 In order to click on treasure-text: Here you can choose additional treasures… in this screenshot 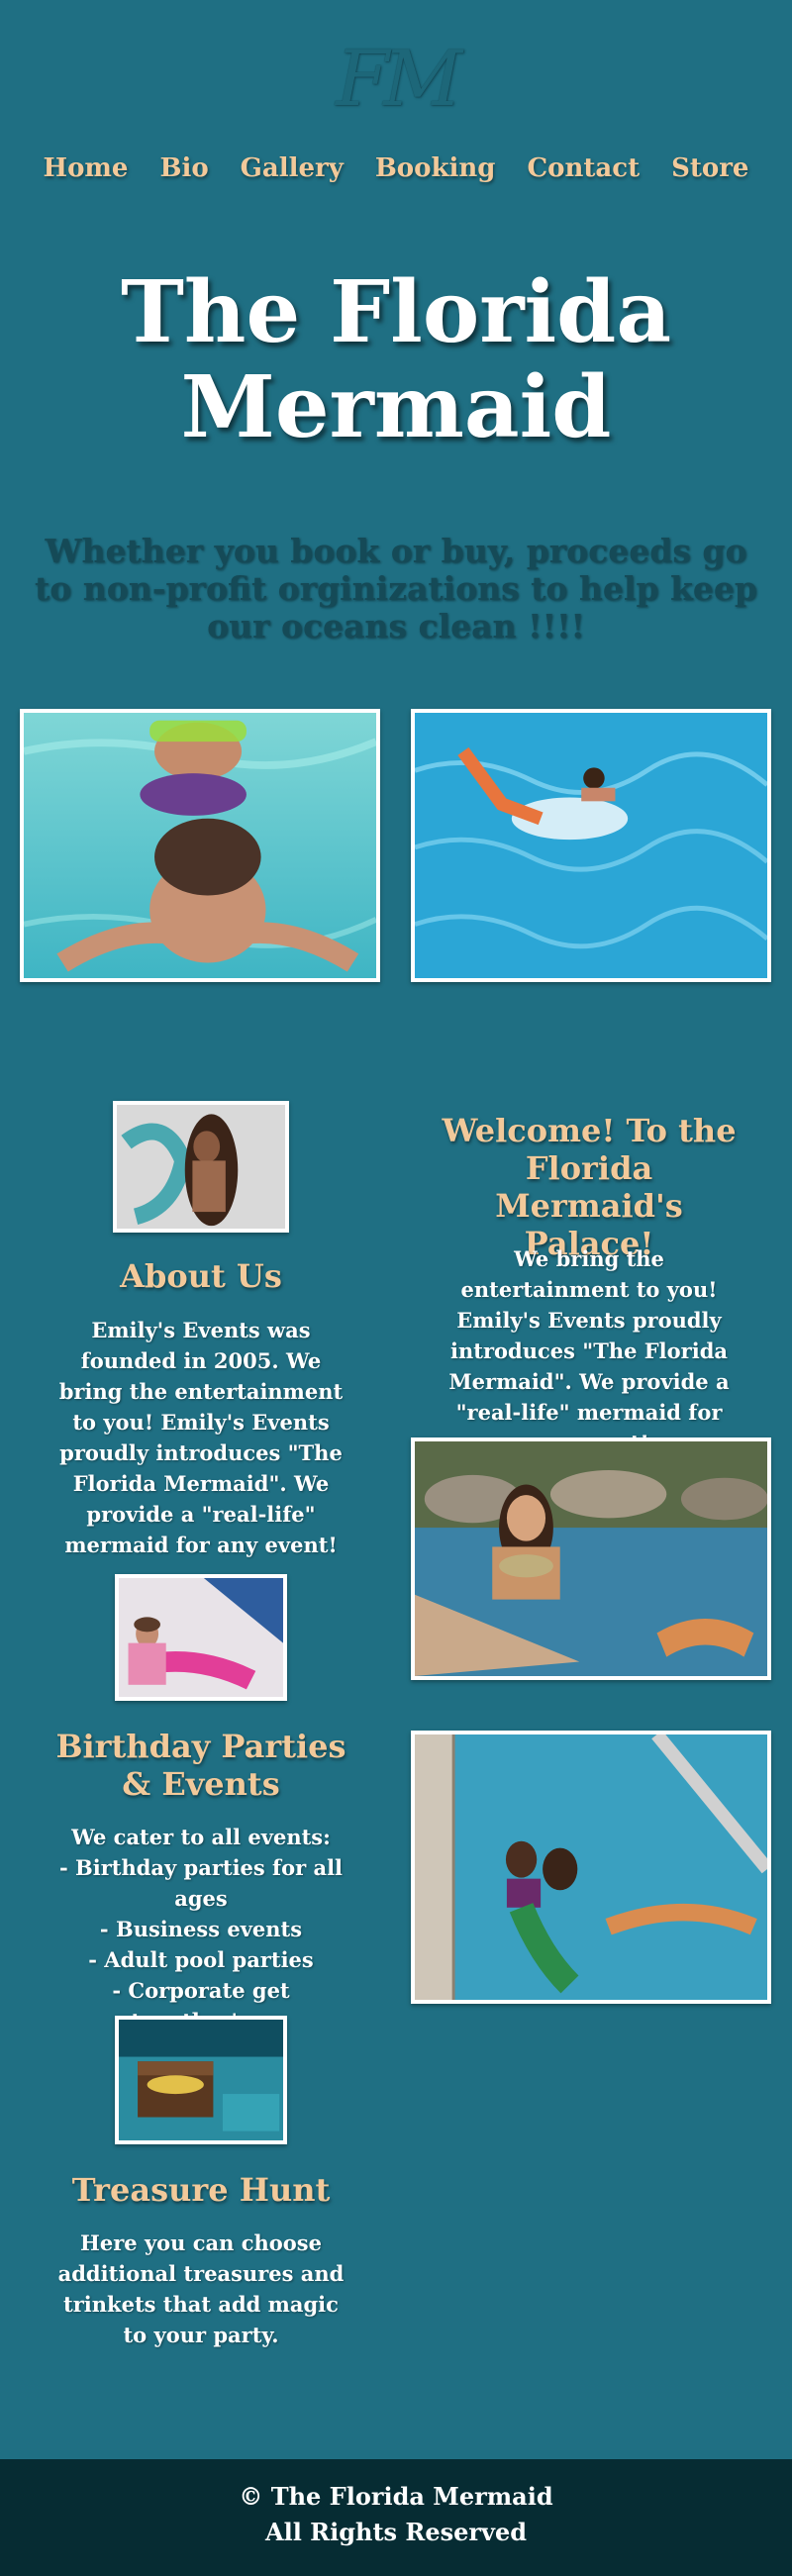, I will do `click(201, 2288)`.